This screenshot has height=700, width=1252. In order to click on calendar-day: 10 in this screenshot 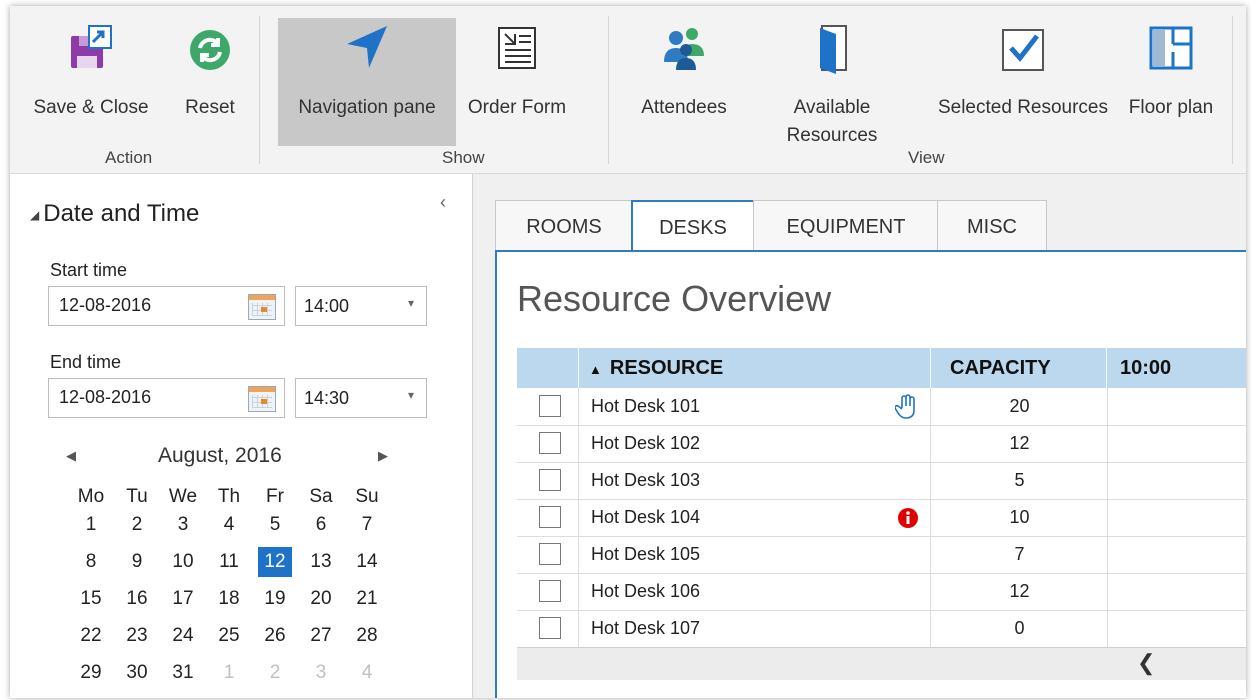, I will do `click(183, 565)`.